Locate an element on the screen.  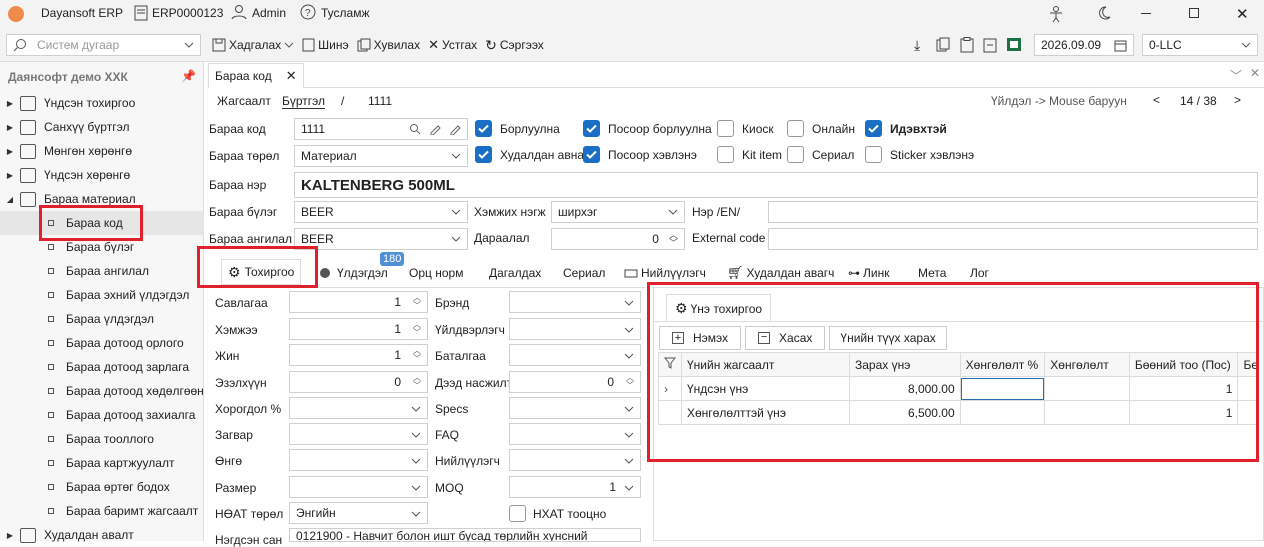
prev-record-button: < is located at coordinates (1156, 100).